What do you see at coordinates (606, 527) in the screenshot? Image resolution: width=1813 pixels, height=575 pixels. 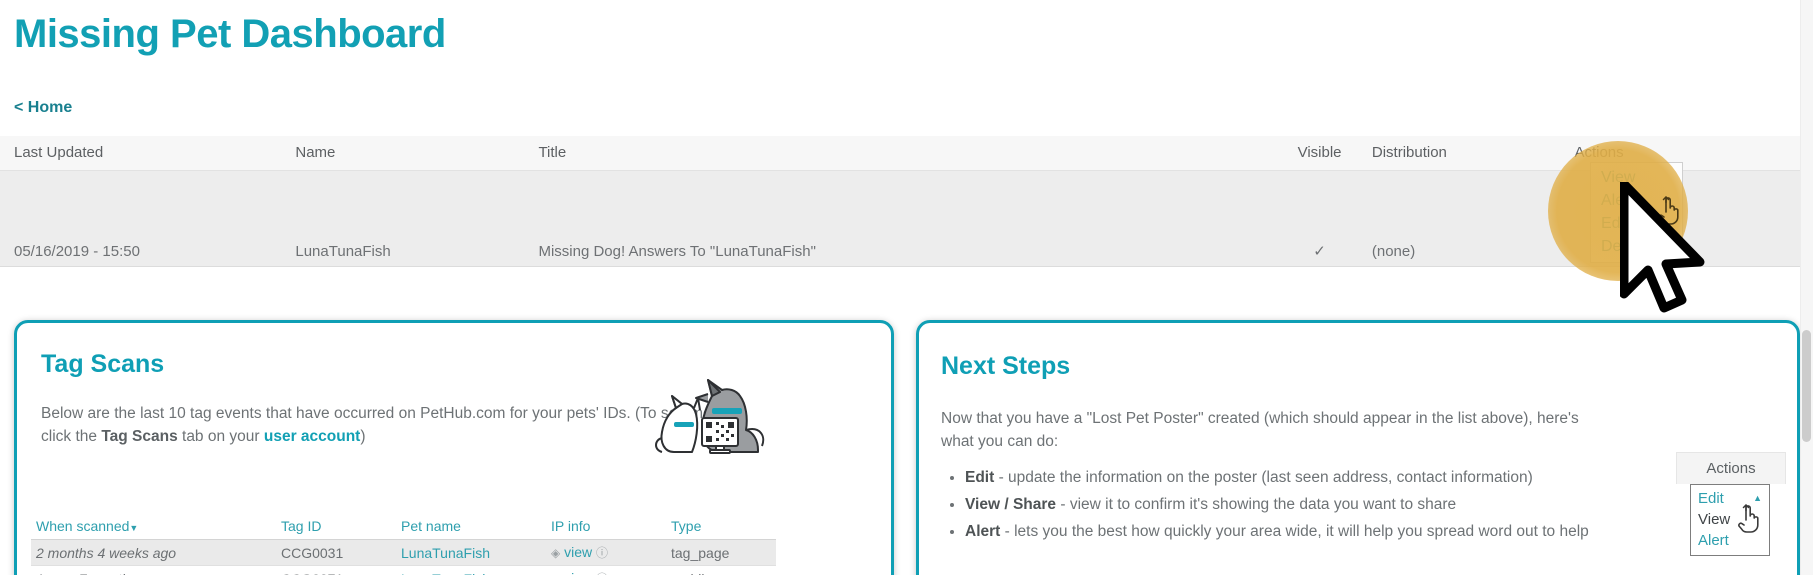 I see `scan-column-ip-info: IP info` at bounding box center [606, 527].